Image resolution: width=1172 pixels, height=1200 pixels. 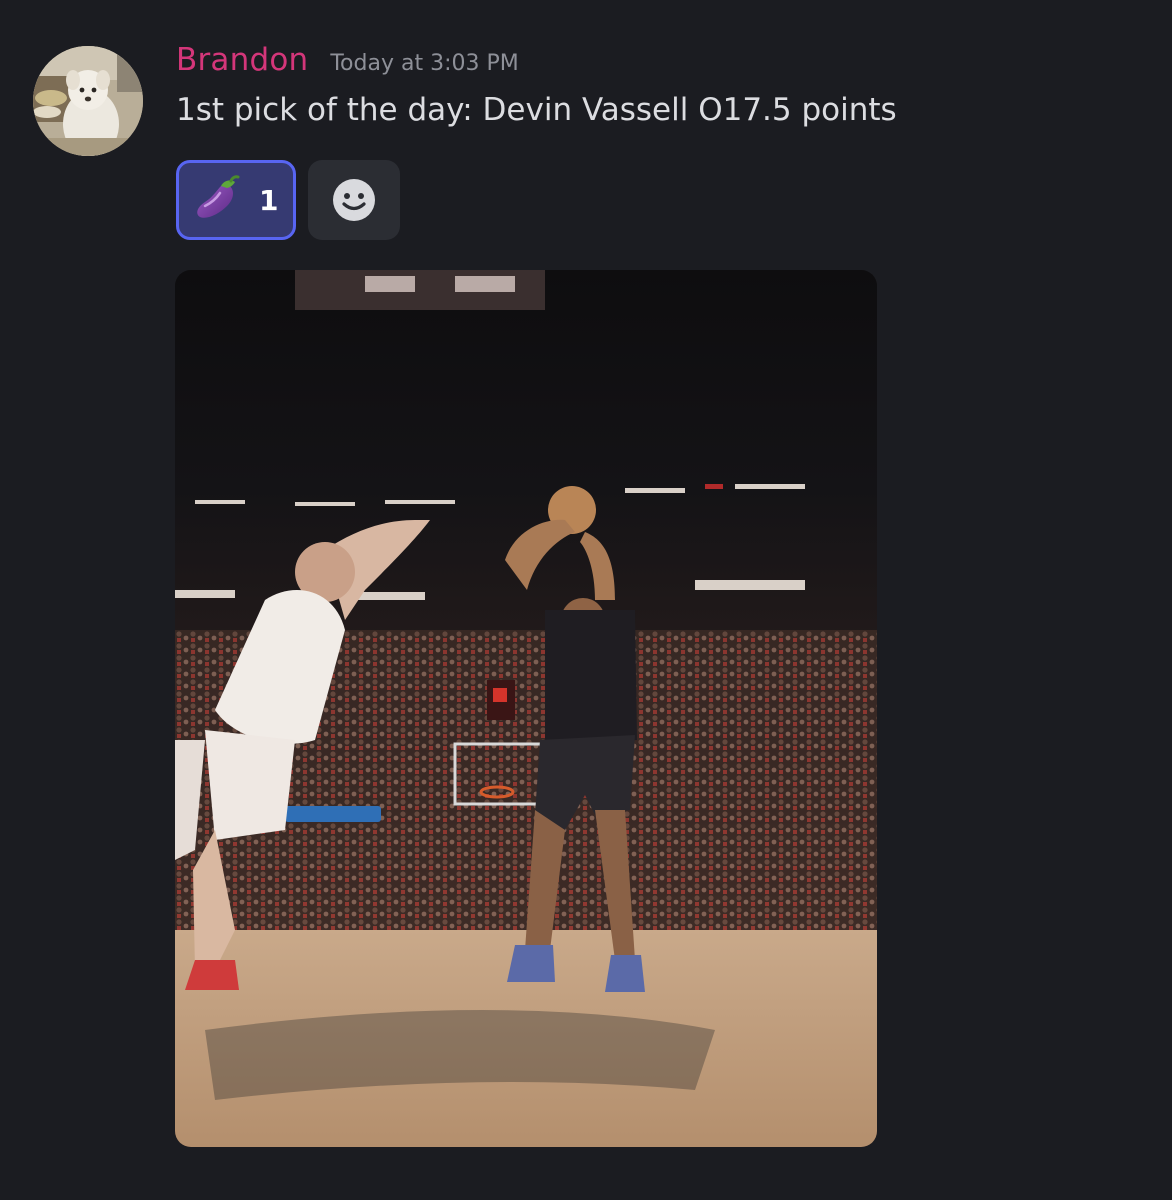 I want to click on smiley-icon, so click(x=354, y=200).